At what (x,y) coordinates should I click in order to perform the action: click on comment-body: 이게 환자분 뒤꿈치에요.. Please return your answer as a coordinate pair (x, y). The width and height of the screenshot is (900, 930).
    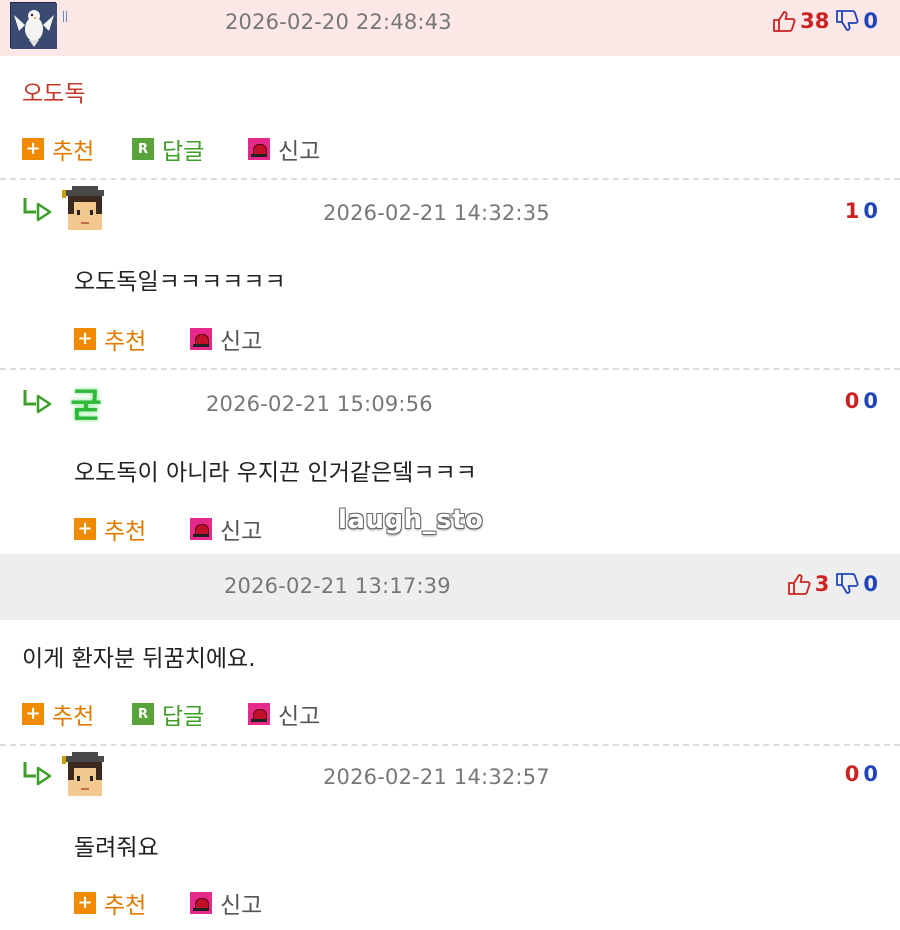
    Looking at the image, I should click on (139, 659).